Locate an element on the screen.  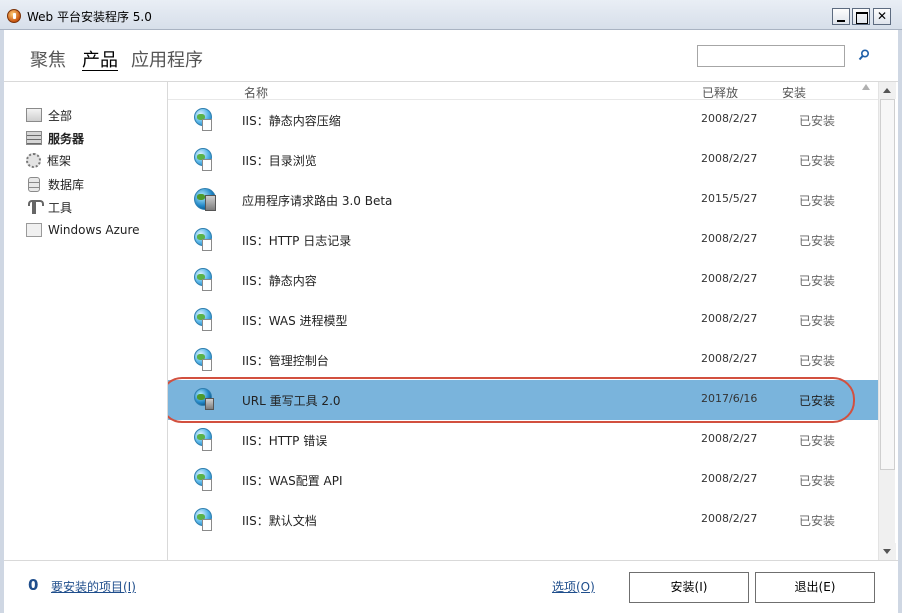
sidebar-item-label: 框架 is located at coordinates (59, 160).